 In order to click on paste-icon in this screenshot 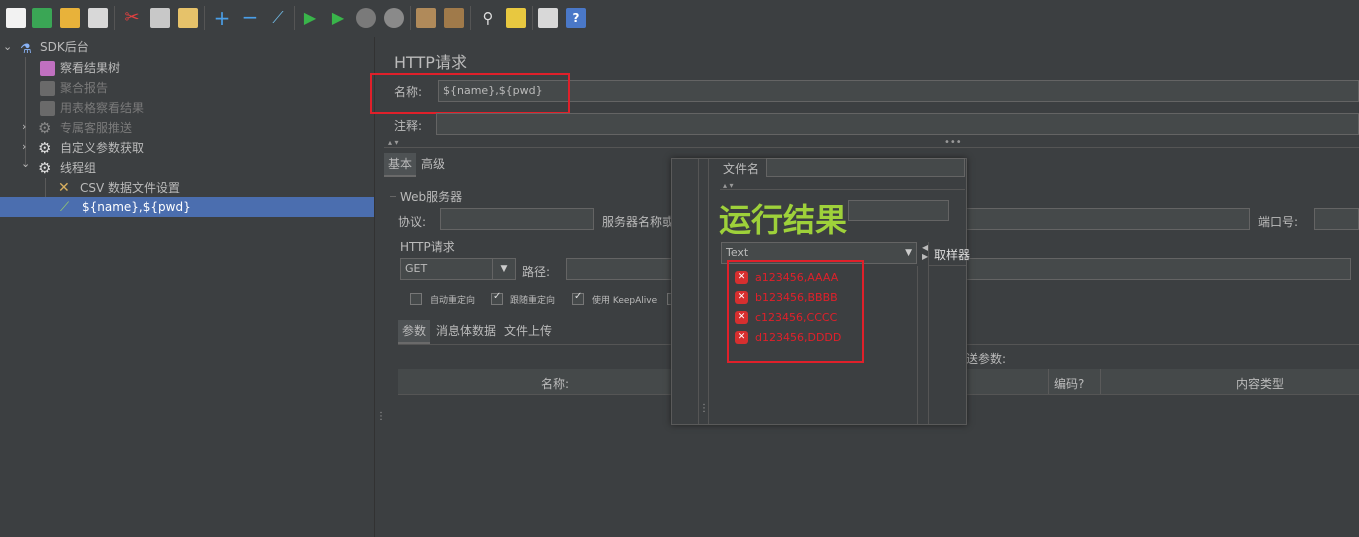, I will do `click(188, 18)`.